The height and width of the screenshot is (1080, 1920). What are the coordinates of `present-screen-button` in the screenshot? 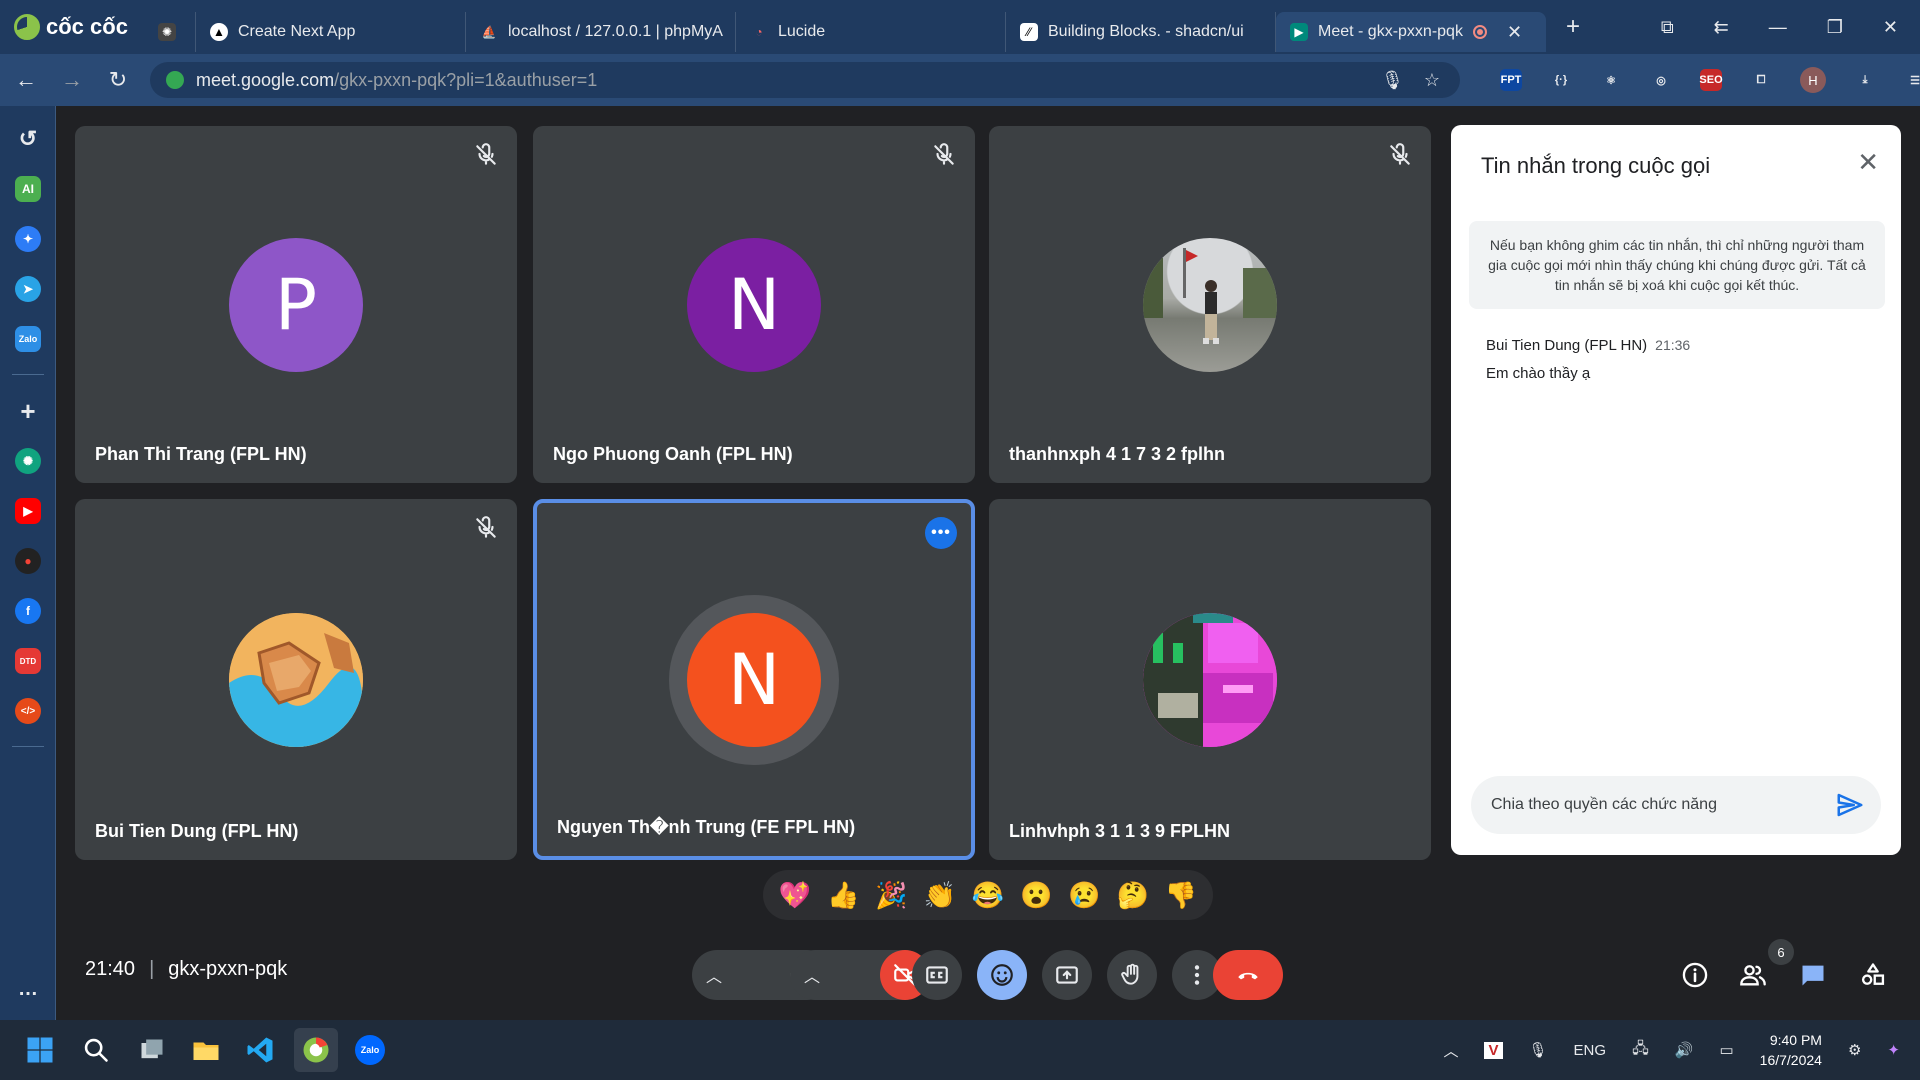 It's located at (1067, 975).